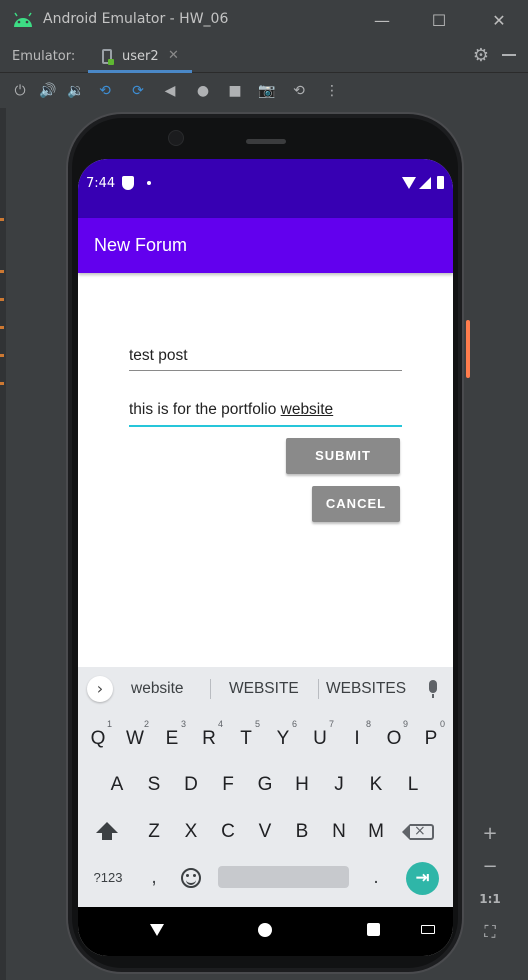 This screenshot has height=980, width=528. What do you see at coordinates (376, 785) in the screenshot?
I see `key-k: K` at bounding box center [376, 785].